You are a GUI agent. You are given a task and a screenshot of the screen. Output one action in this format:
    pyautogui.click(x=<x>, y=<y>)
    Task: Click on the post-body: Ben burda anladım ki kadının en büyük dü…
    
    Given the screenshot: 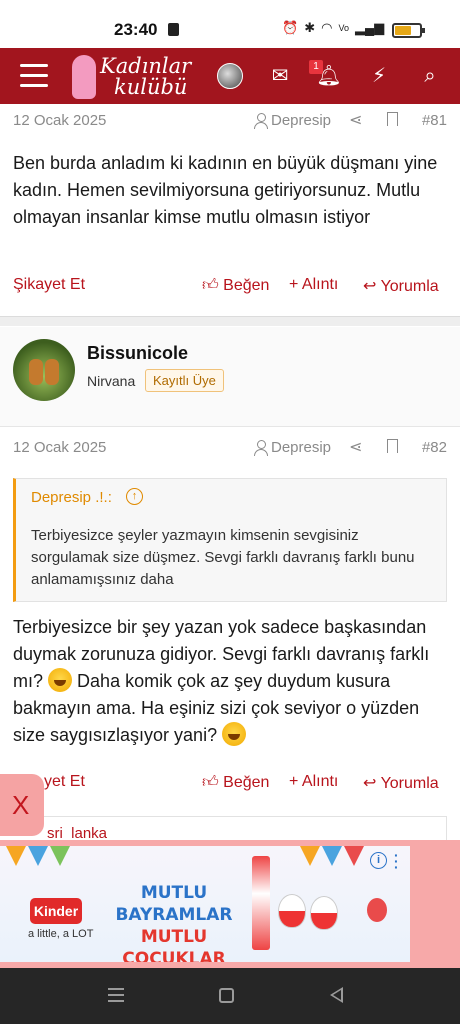 What is the action you would take?
    pyautogui.click(x=225, y=190)
    